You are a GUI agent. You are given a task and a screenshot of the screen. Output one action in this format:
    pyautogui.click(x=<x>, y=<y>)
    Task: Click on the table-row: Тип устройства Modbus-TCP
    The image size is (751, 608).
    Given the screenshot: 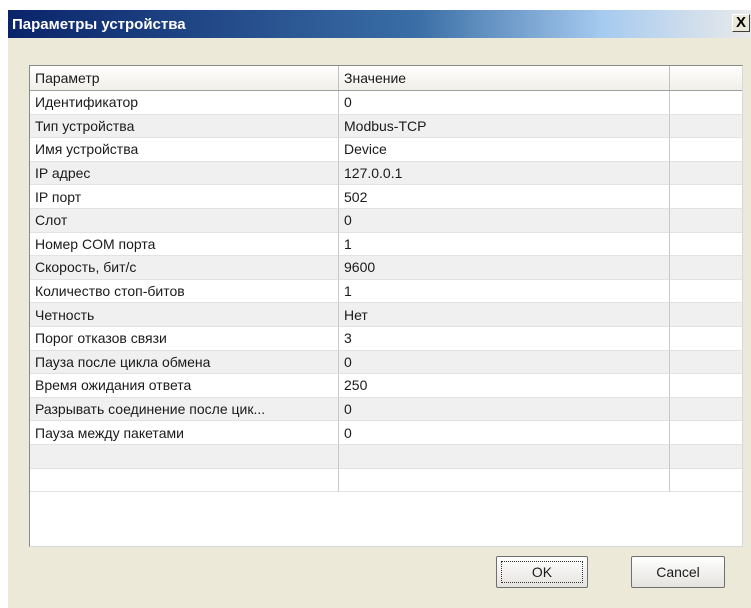 What is the action you would take?
    pyautogui.click(x=386, y=126)
    